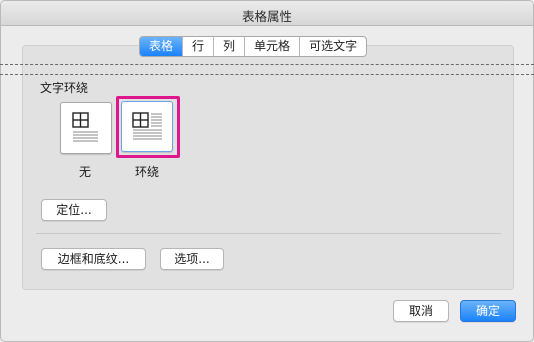 Image resolution: width=534 pixels, height=342 pixels. I want to click on wrap-none-icon, so click(85, 127).